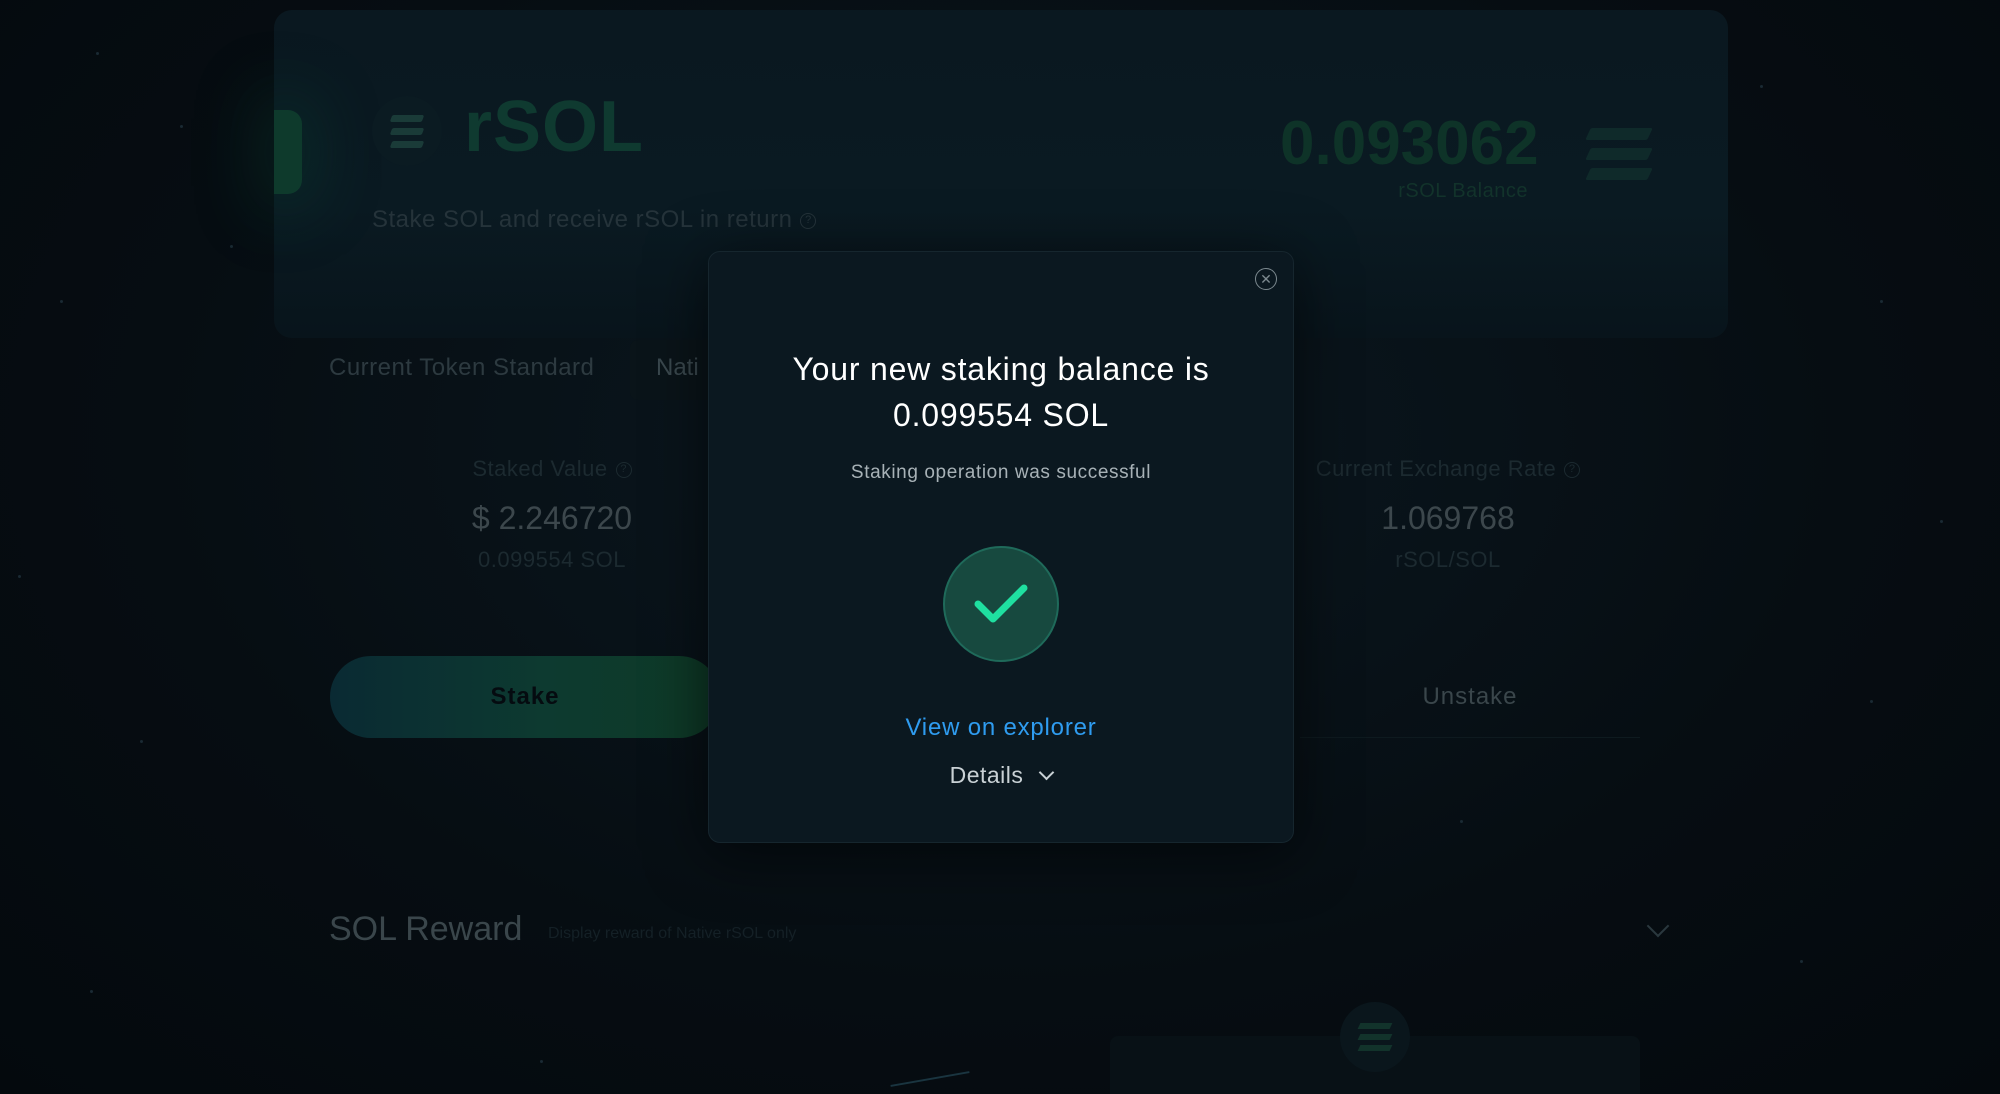  Describe the element at coordinates (1001, 472) in the screenshot. I see `modal-subtitle: Staking operation was successful` at that location.